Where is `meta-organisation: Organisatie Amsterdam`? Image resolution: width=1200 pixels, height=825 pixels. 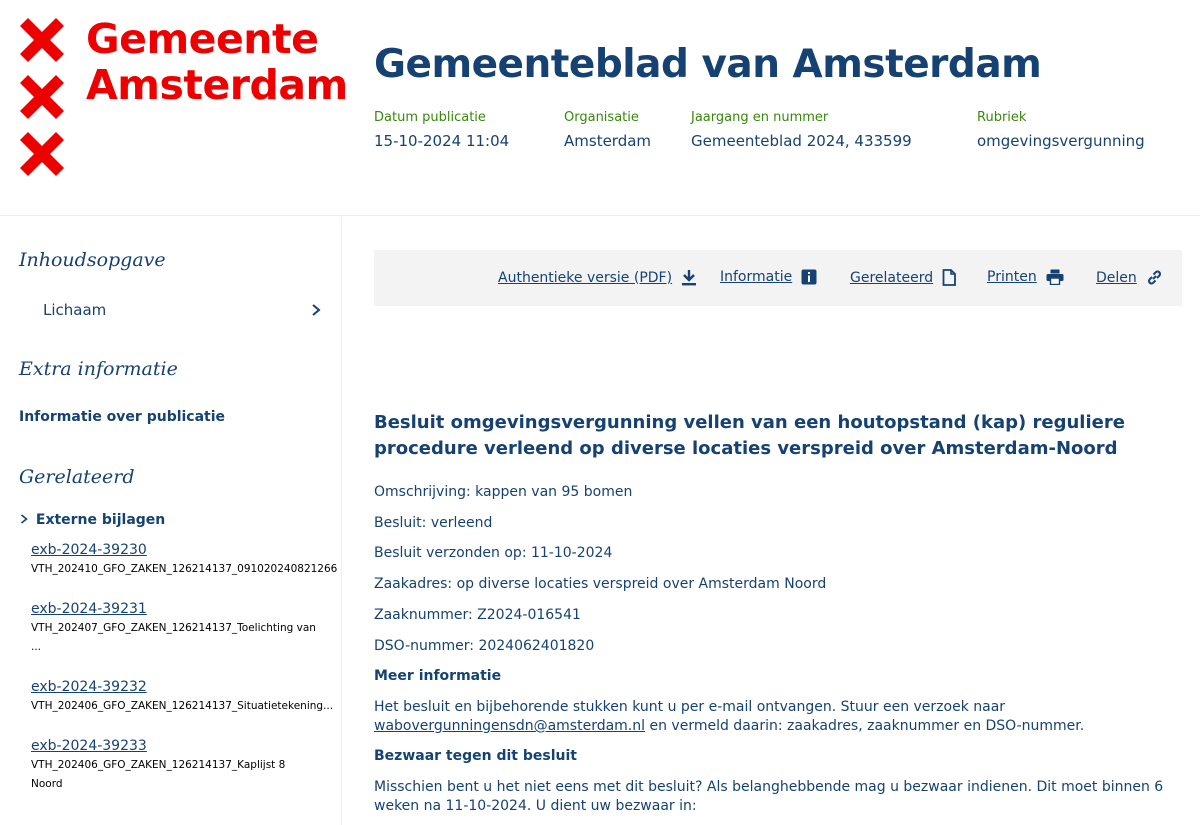 meta-organisation: Organisatie Amsterdam is located at coordinates (607, 130).